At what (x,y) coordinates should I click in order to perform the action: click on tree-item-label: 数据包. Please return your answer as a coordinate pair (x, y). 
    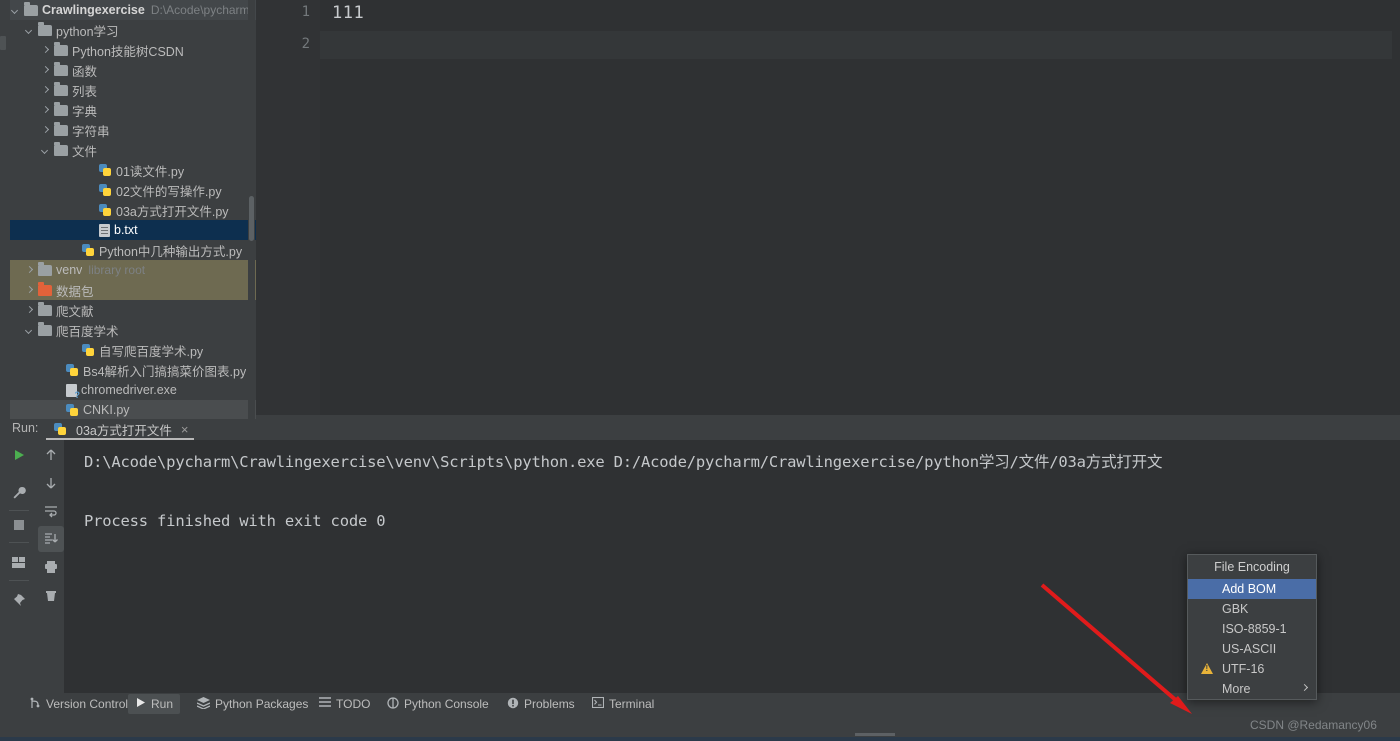
    Looking at the image, I should click on (75, 291).